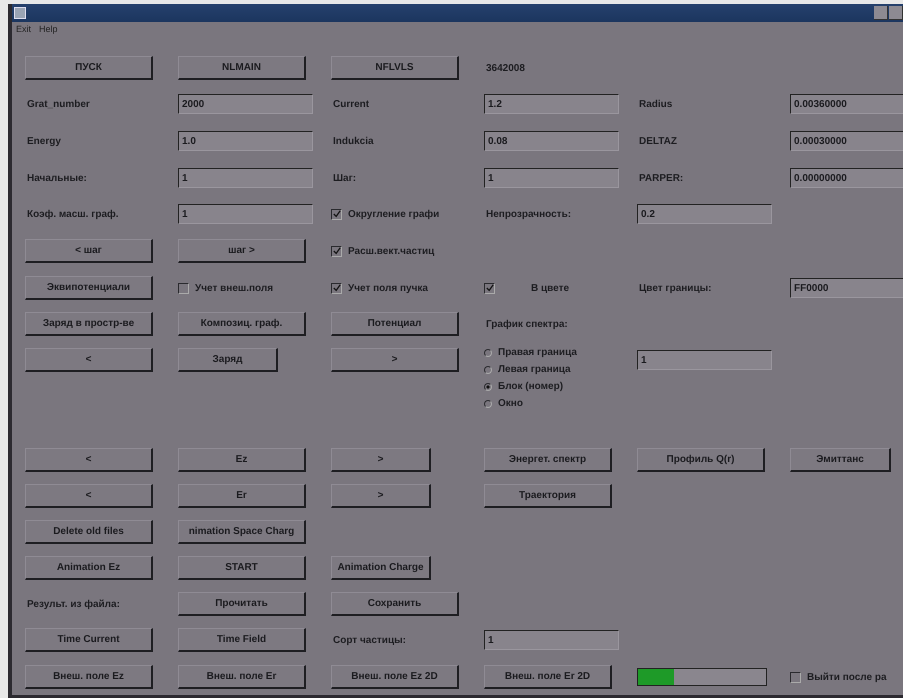 The height and width of the screenshot is (698, 903). I want to click on input-field: 0.00000000, so click(846, 178).